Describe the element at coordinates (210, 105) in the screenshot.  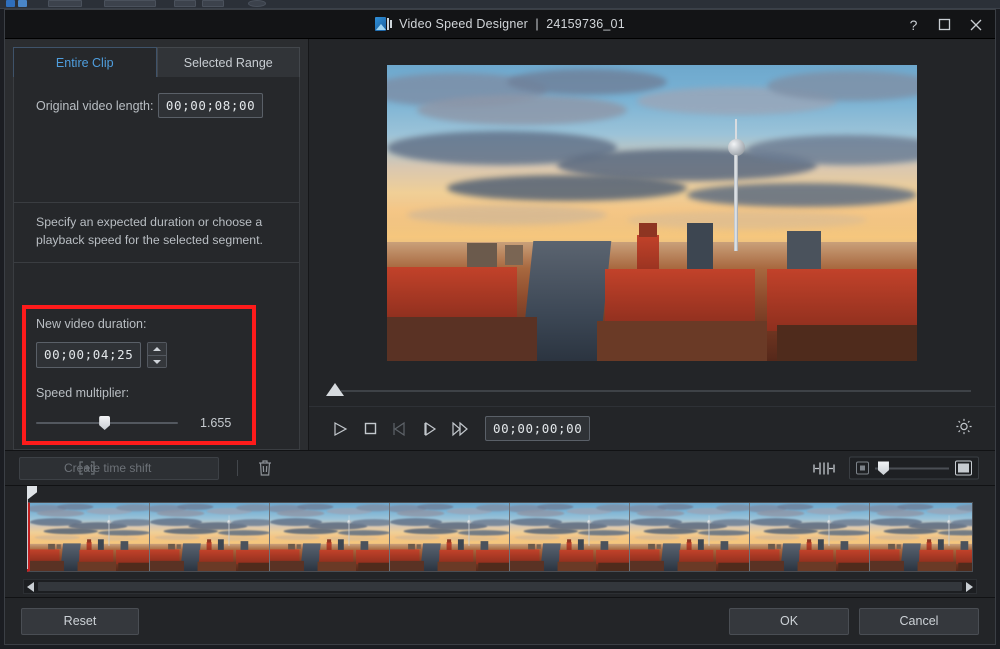
I see `original-length-value: 00;00;08;00` at that location.